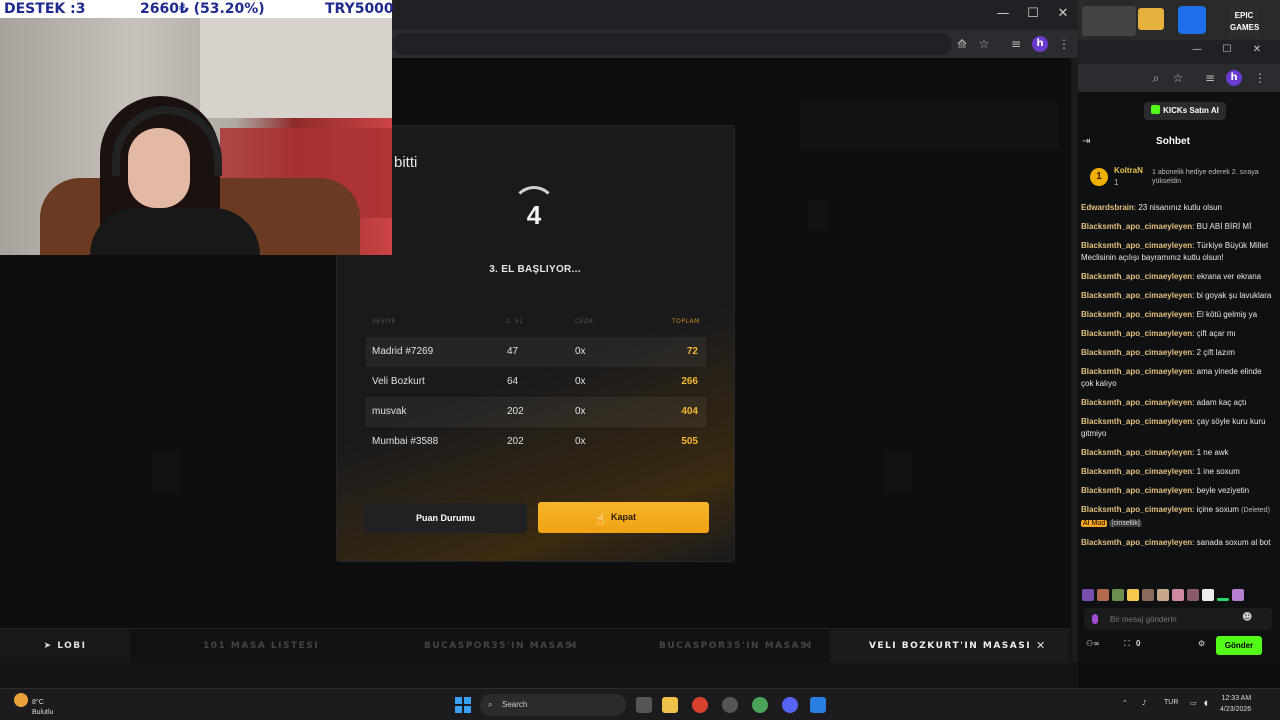 This screenshot has width=1280, height=720. What do you see at coordinates (261, 646) in the screenshot?
I see `tab-table-list: 101 MASA LISTESI` at bounding box center [261, 646].